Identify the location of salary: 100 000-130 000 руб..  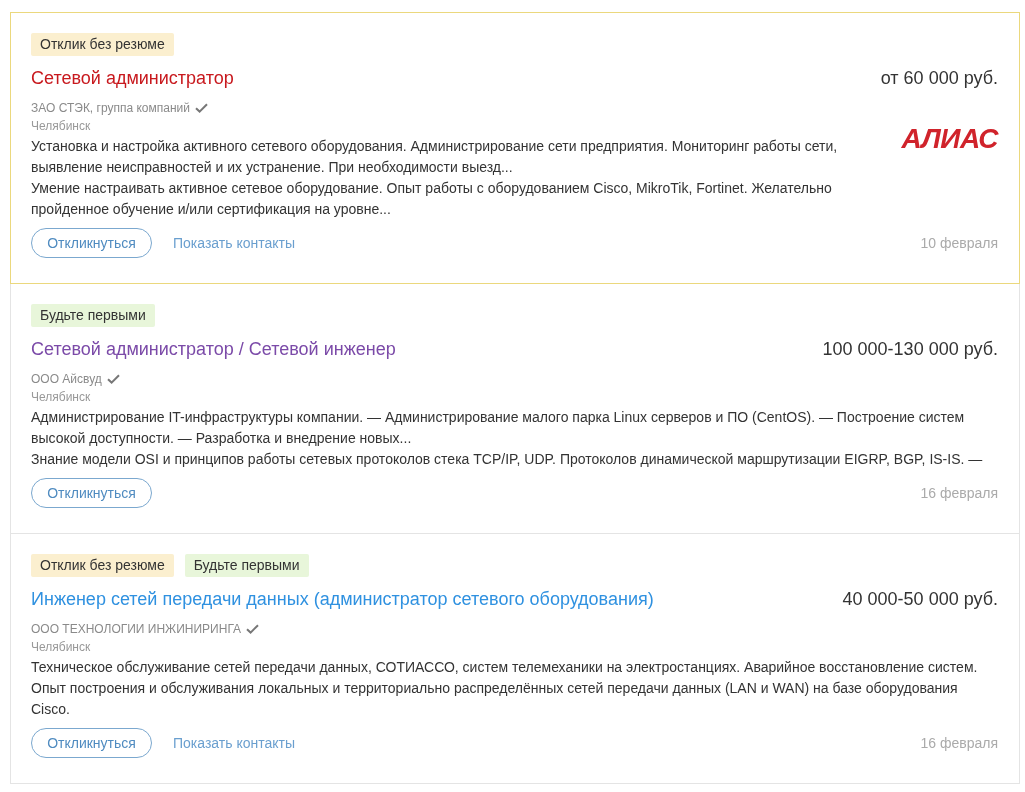
(910, 349).